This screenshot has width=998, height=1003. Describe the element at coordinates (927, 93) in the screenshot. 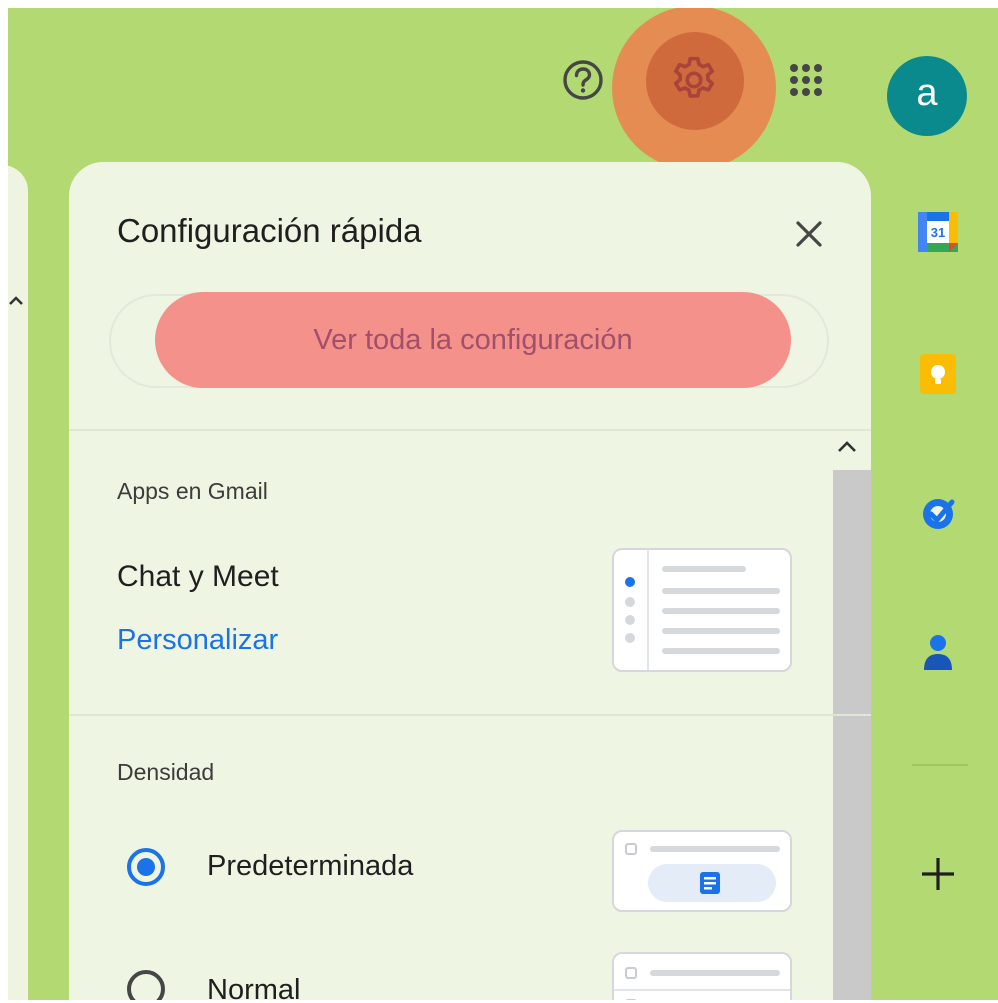

I see `avatar-letter: a` at that location.